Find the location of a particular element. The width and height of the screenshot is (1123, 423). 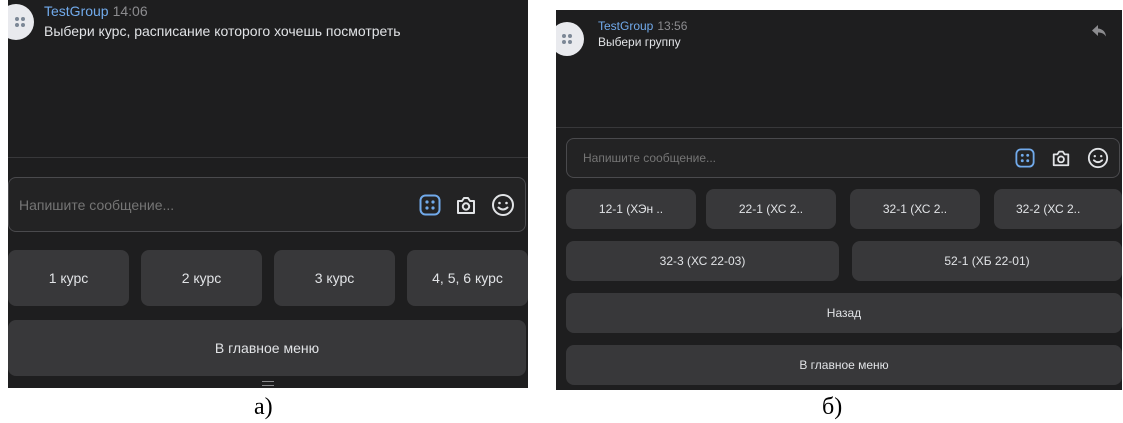

keyboard-button-group-32-3: 32-3 (ХС 22-03) is located at coordinates (702, 261).